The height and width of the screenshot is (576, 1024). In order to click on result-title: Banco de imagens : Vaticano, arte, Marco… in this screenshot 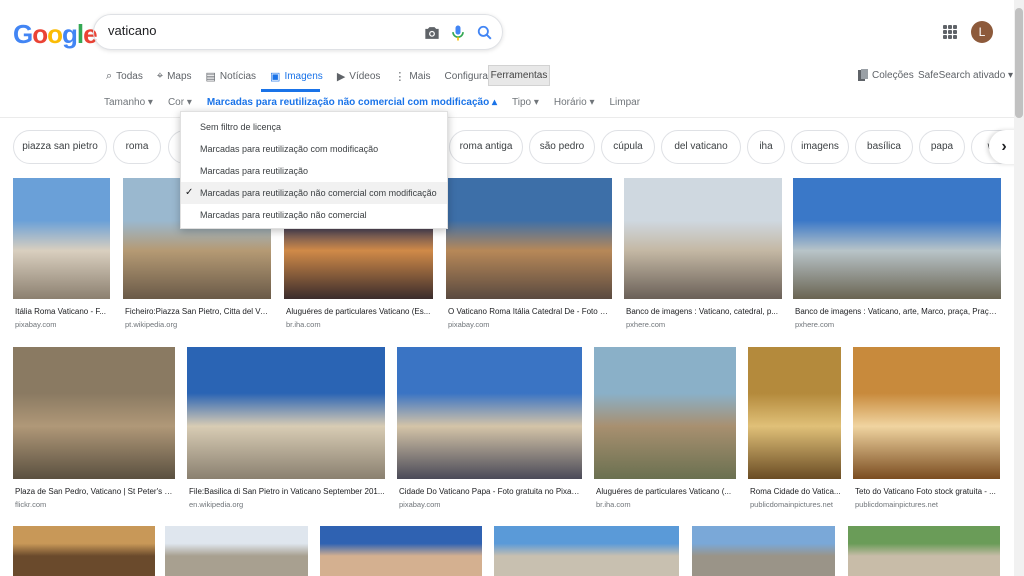, I will do `click(898, 311)`.